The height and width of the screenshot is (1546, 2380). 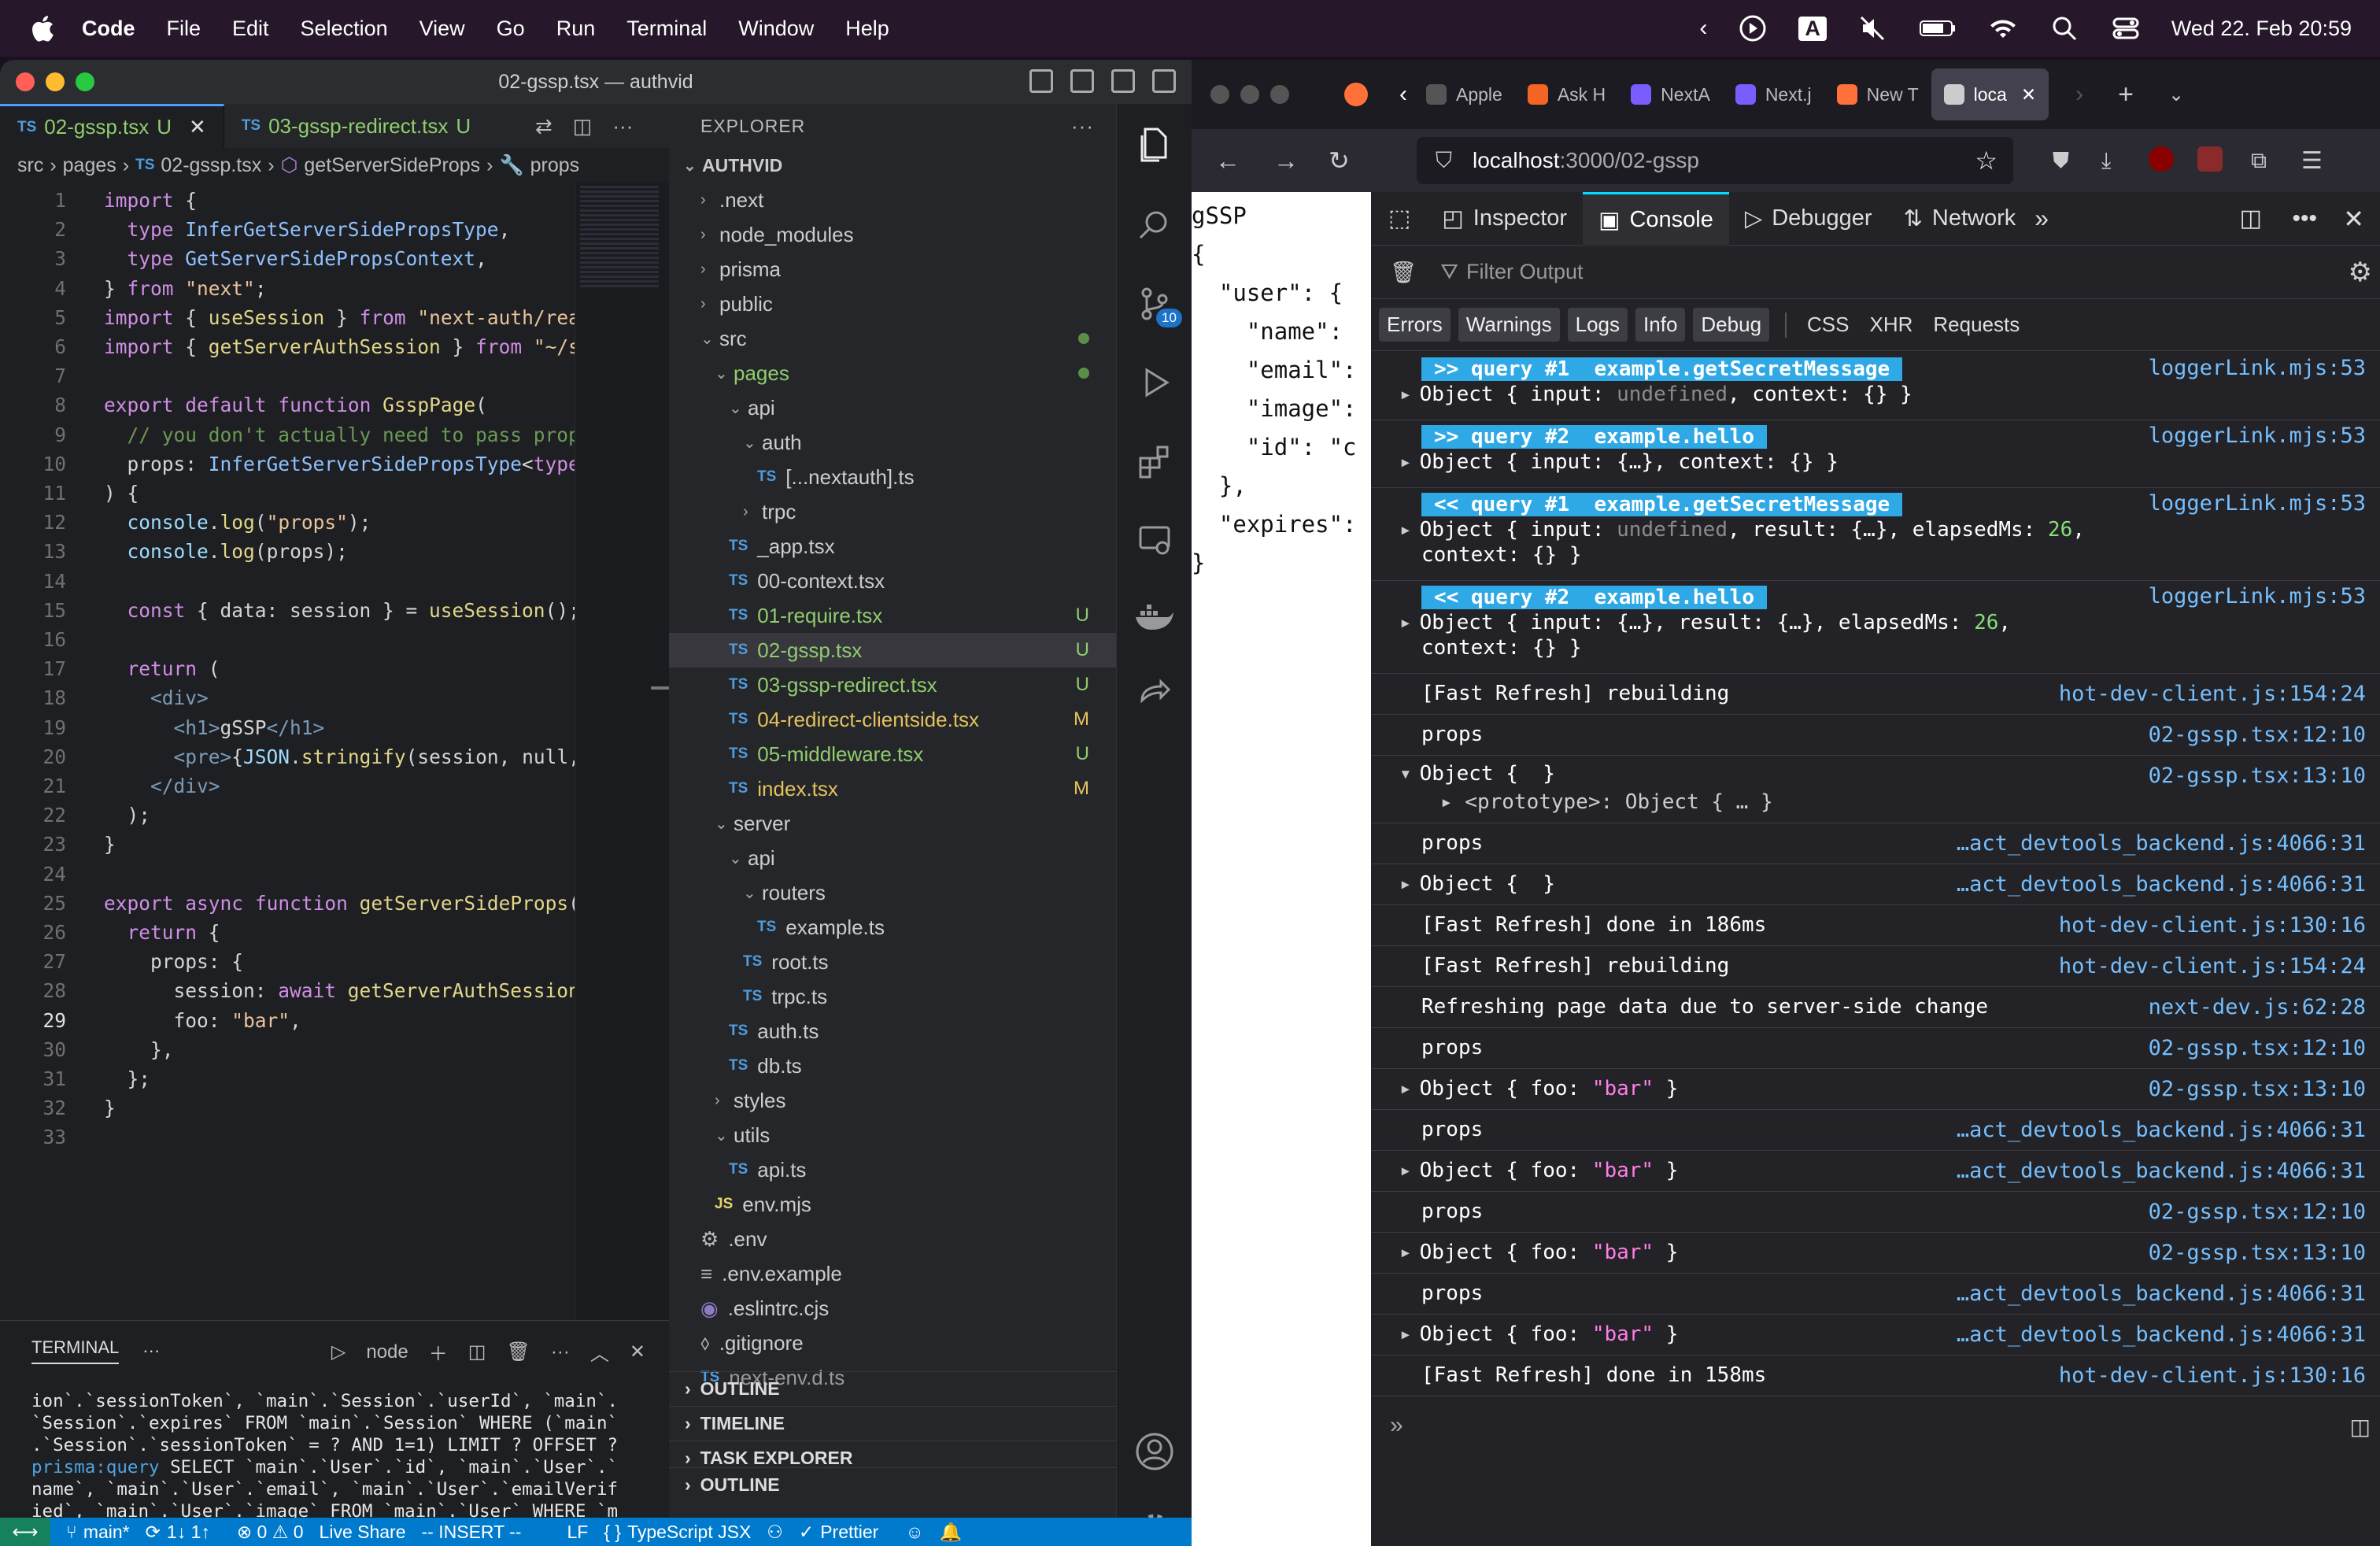 I want to click on menu-app-name: Code, so click(x=108, y=29).